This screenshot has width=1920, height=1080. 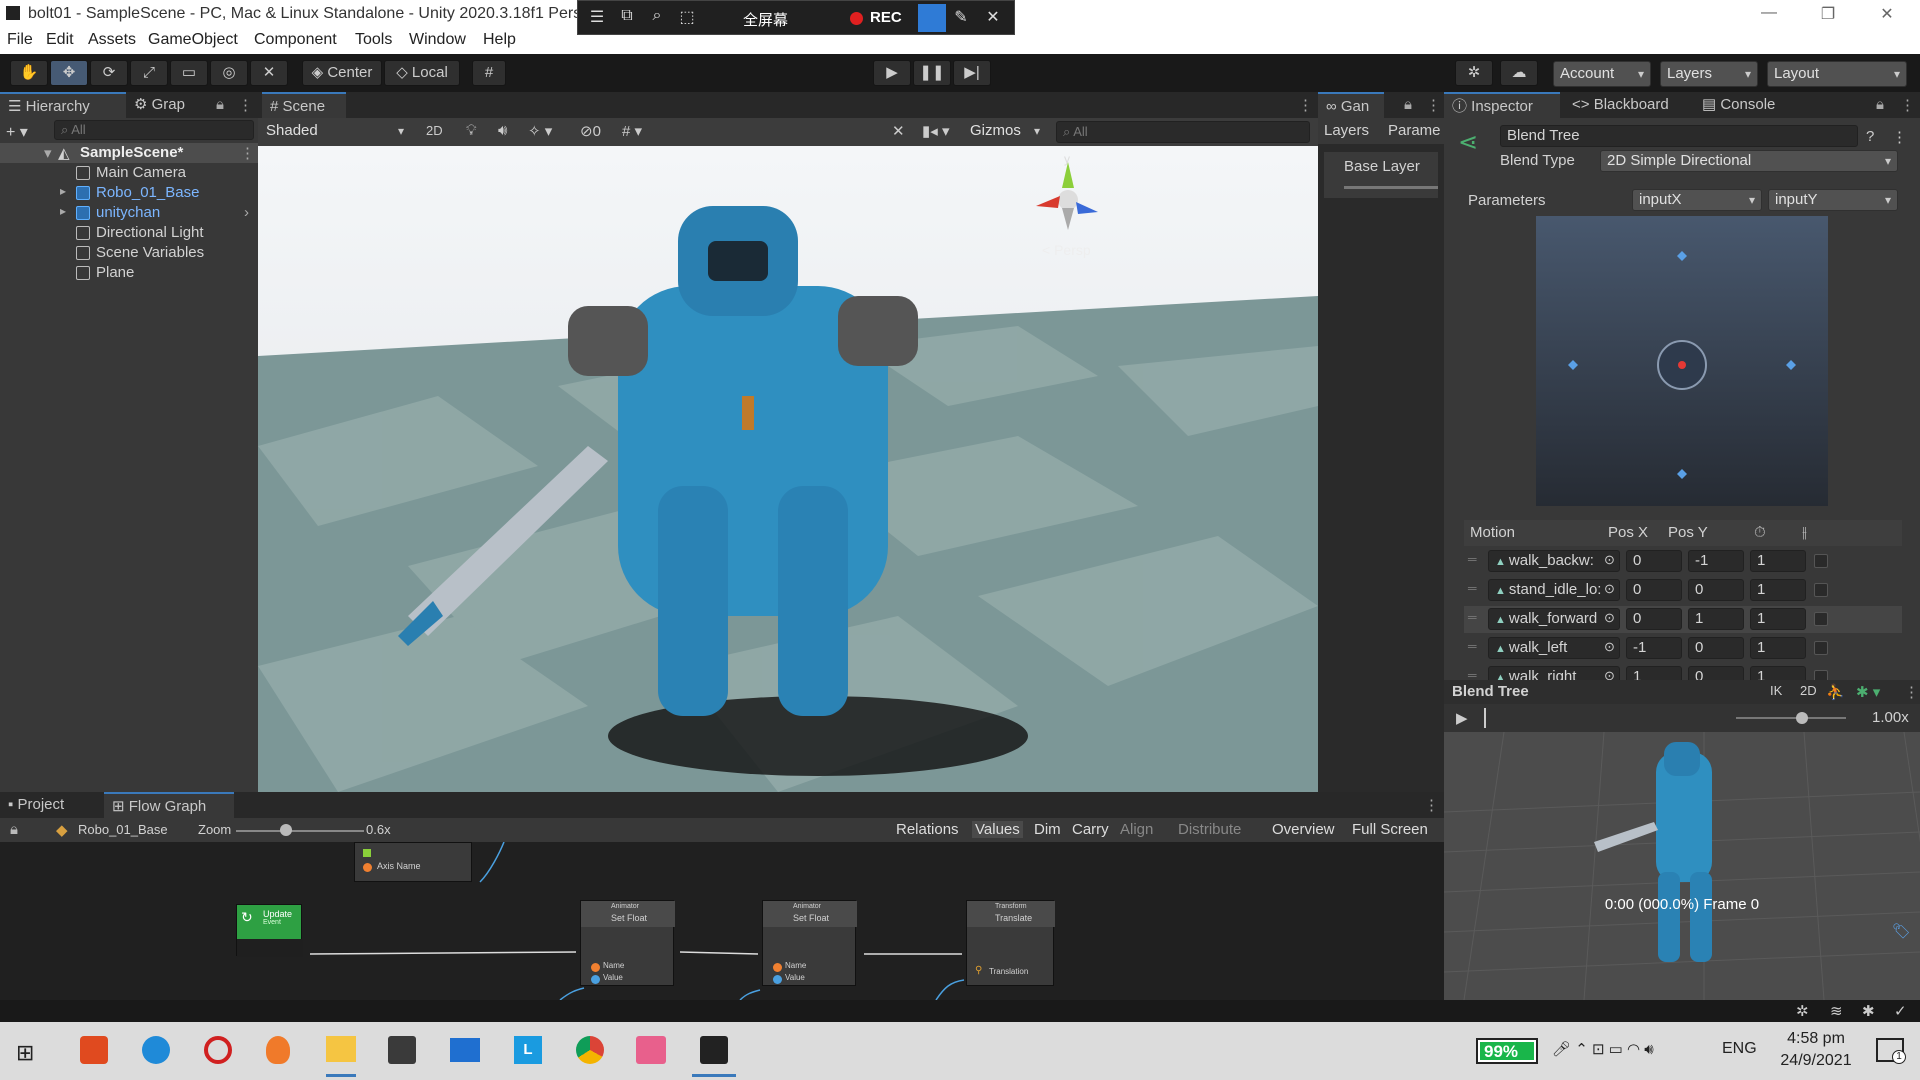 I want to click on pivot-center-button: ◈ Center, so click(x=342, y=73).